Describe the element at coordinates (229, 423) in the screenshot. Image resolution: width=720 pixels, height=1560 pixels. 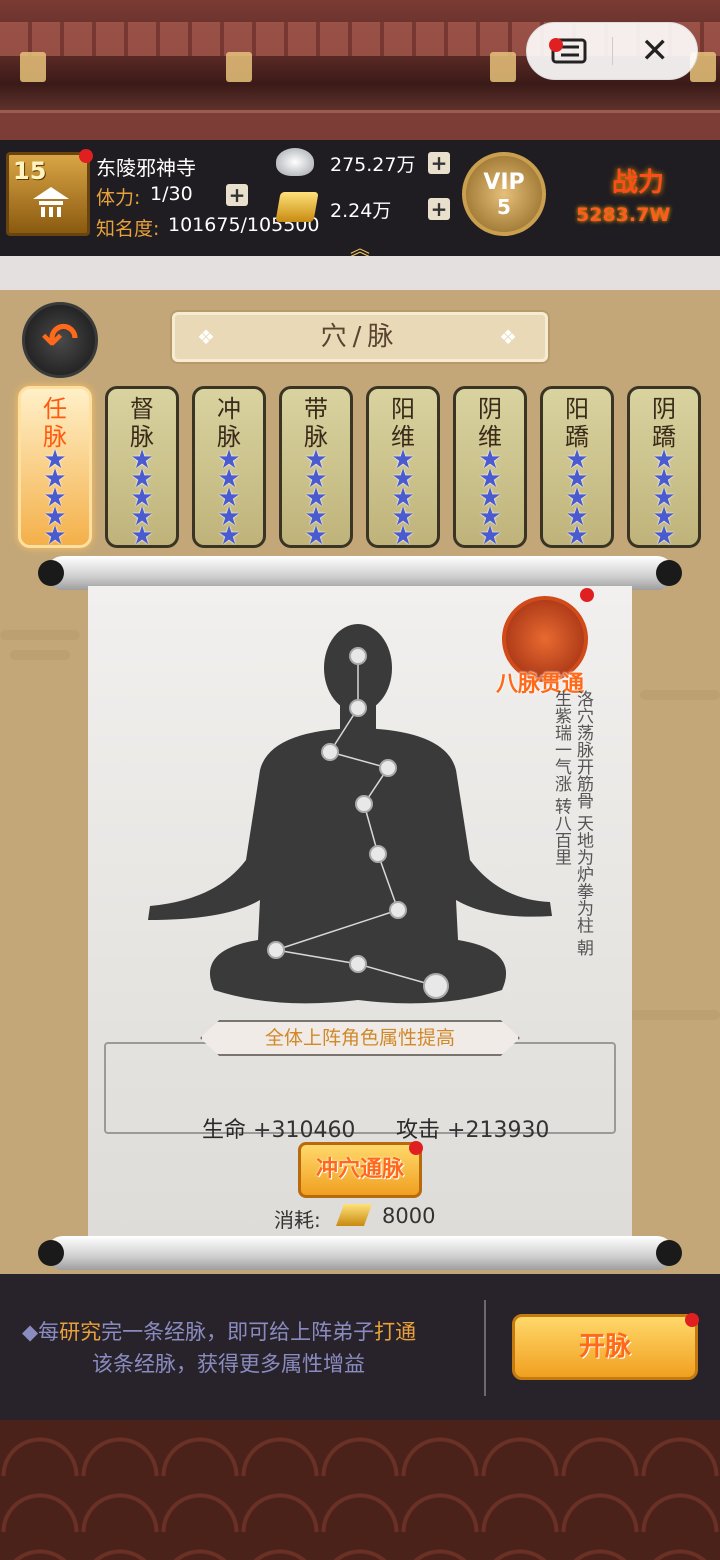
I see `tab-label: 冲脉` at that location.